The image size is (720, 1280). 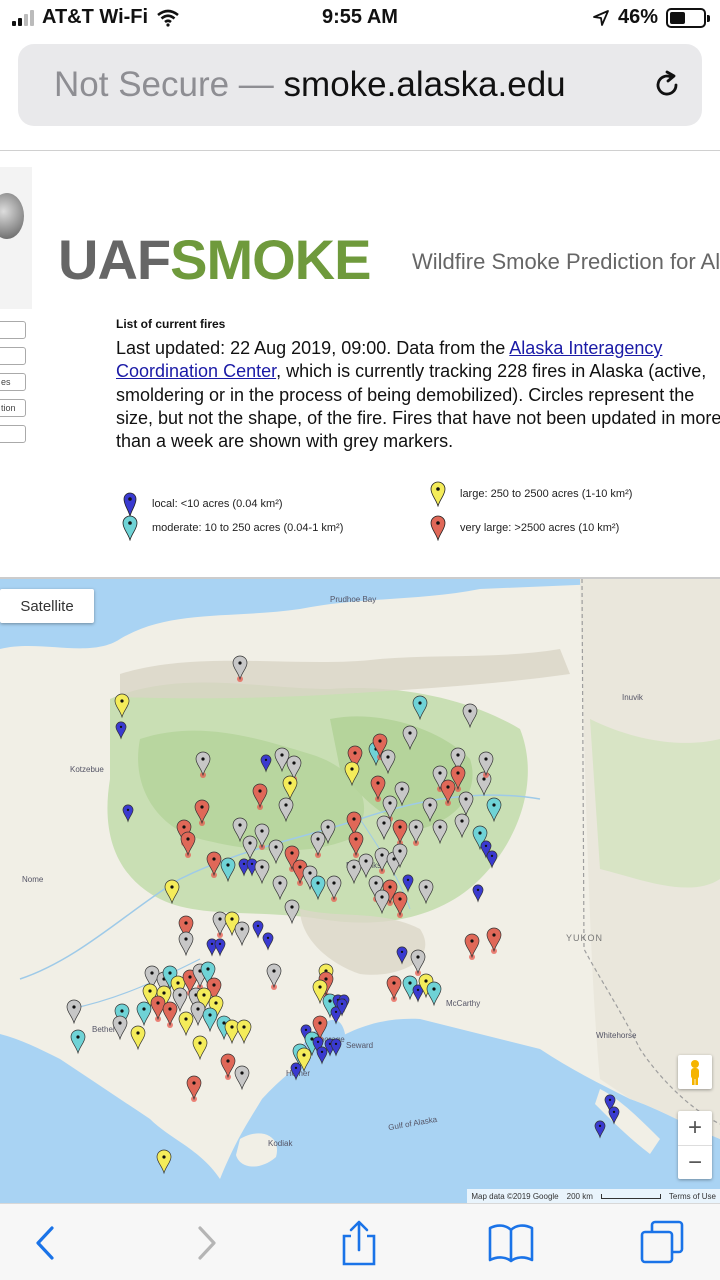 I want to click on sidebar-button-3: es, so click(x=13, y=382).